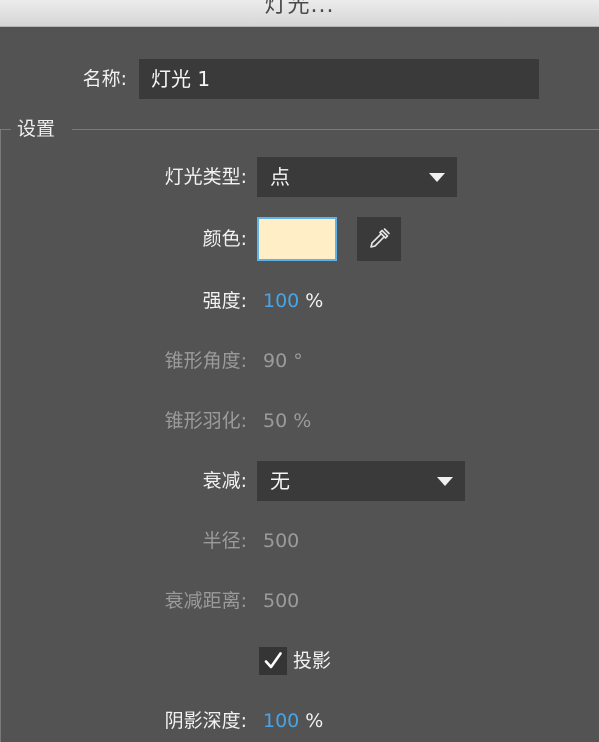  Describe the element at coordinates (281, 301) in the screenshot. I see `intensity-number: 100` at that location.